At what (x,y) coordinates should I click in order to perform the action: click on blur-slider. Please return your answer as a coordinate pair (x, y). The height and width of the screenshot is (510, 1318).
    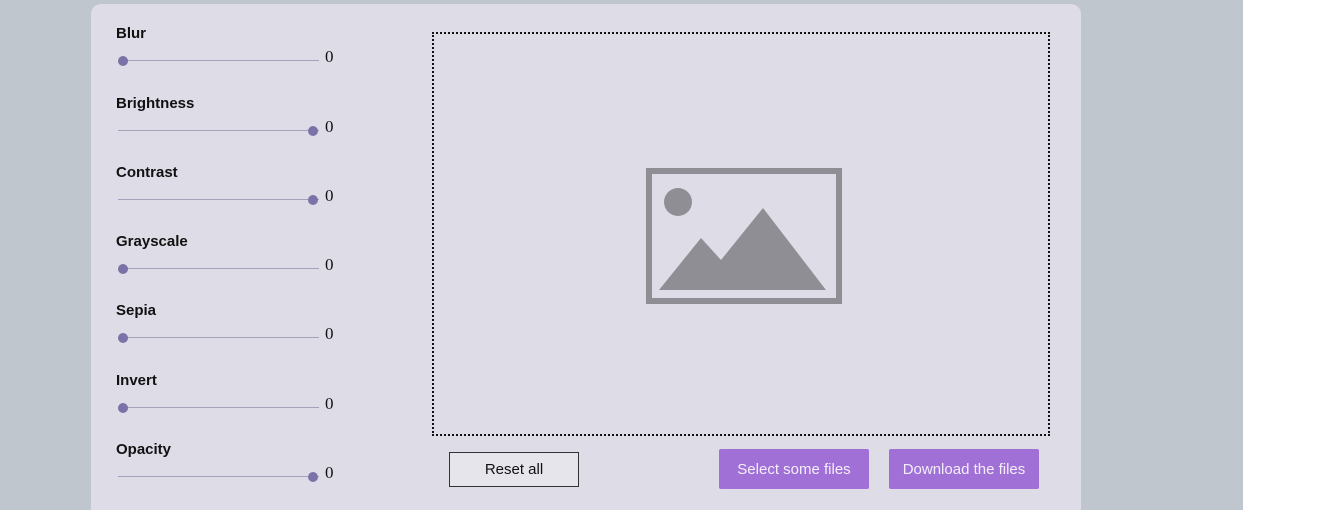
    Looking at the image, I should click on (218, 61).